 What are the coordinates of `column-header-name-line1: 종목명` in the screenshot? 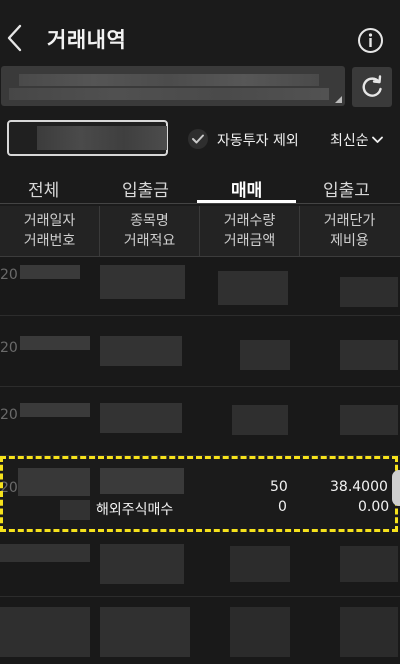 It's located at (149, 221).